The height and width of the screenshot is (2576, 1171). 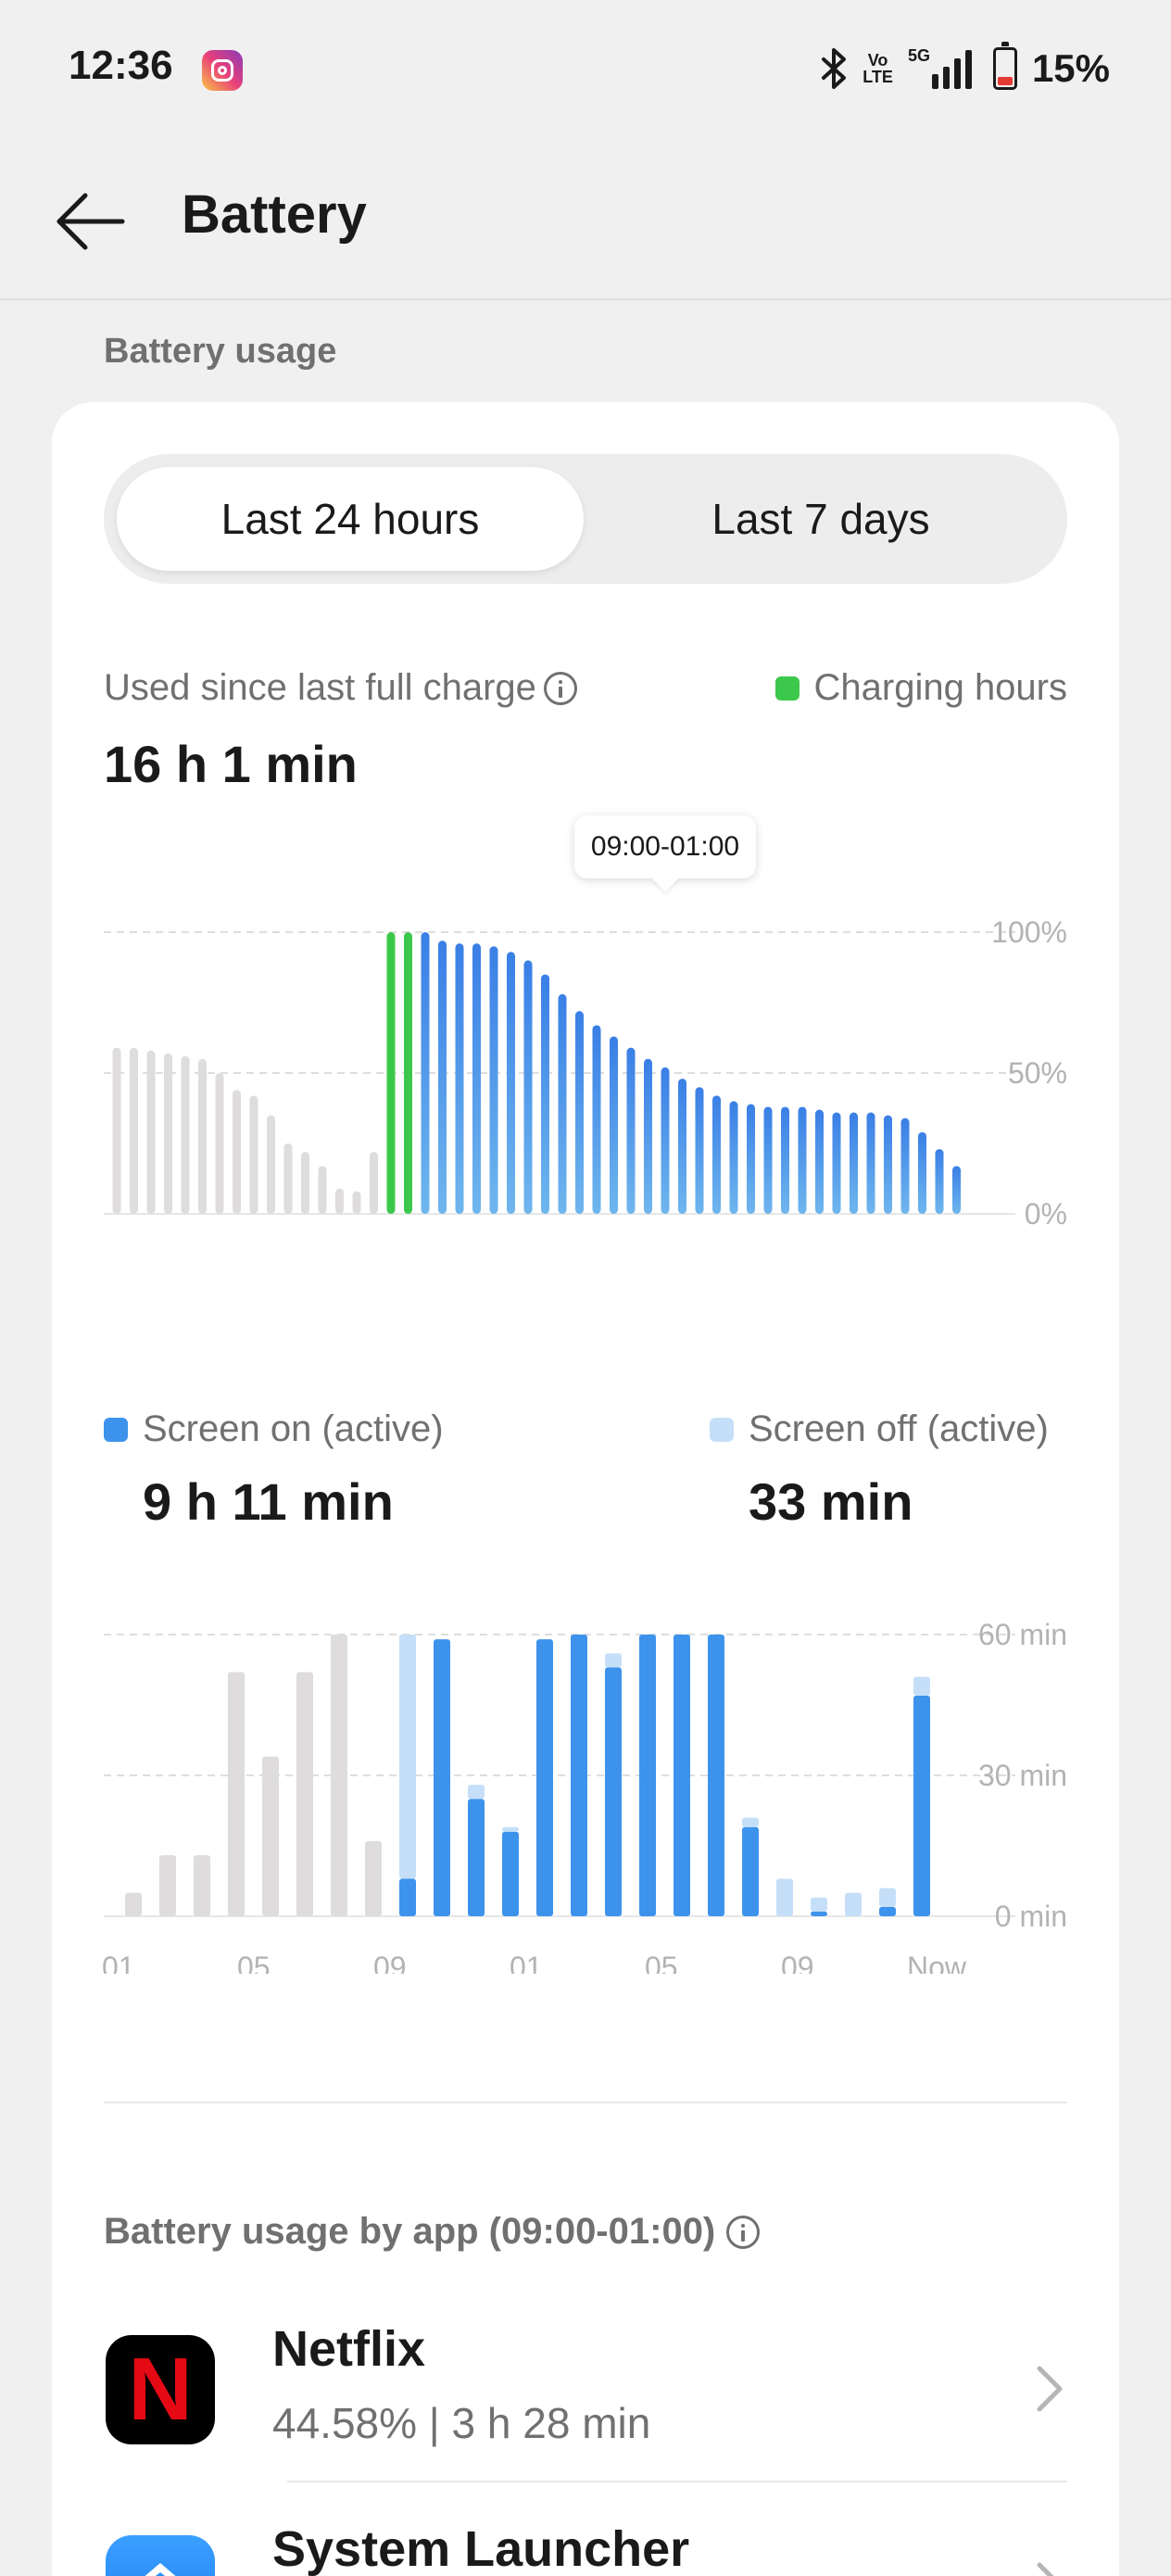 What do you see at coordinates (1029, 932) in the screenshot?
I see `y-tick-label: 100%` at bounding box center [1029, 932].